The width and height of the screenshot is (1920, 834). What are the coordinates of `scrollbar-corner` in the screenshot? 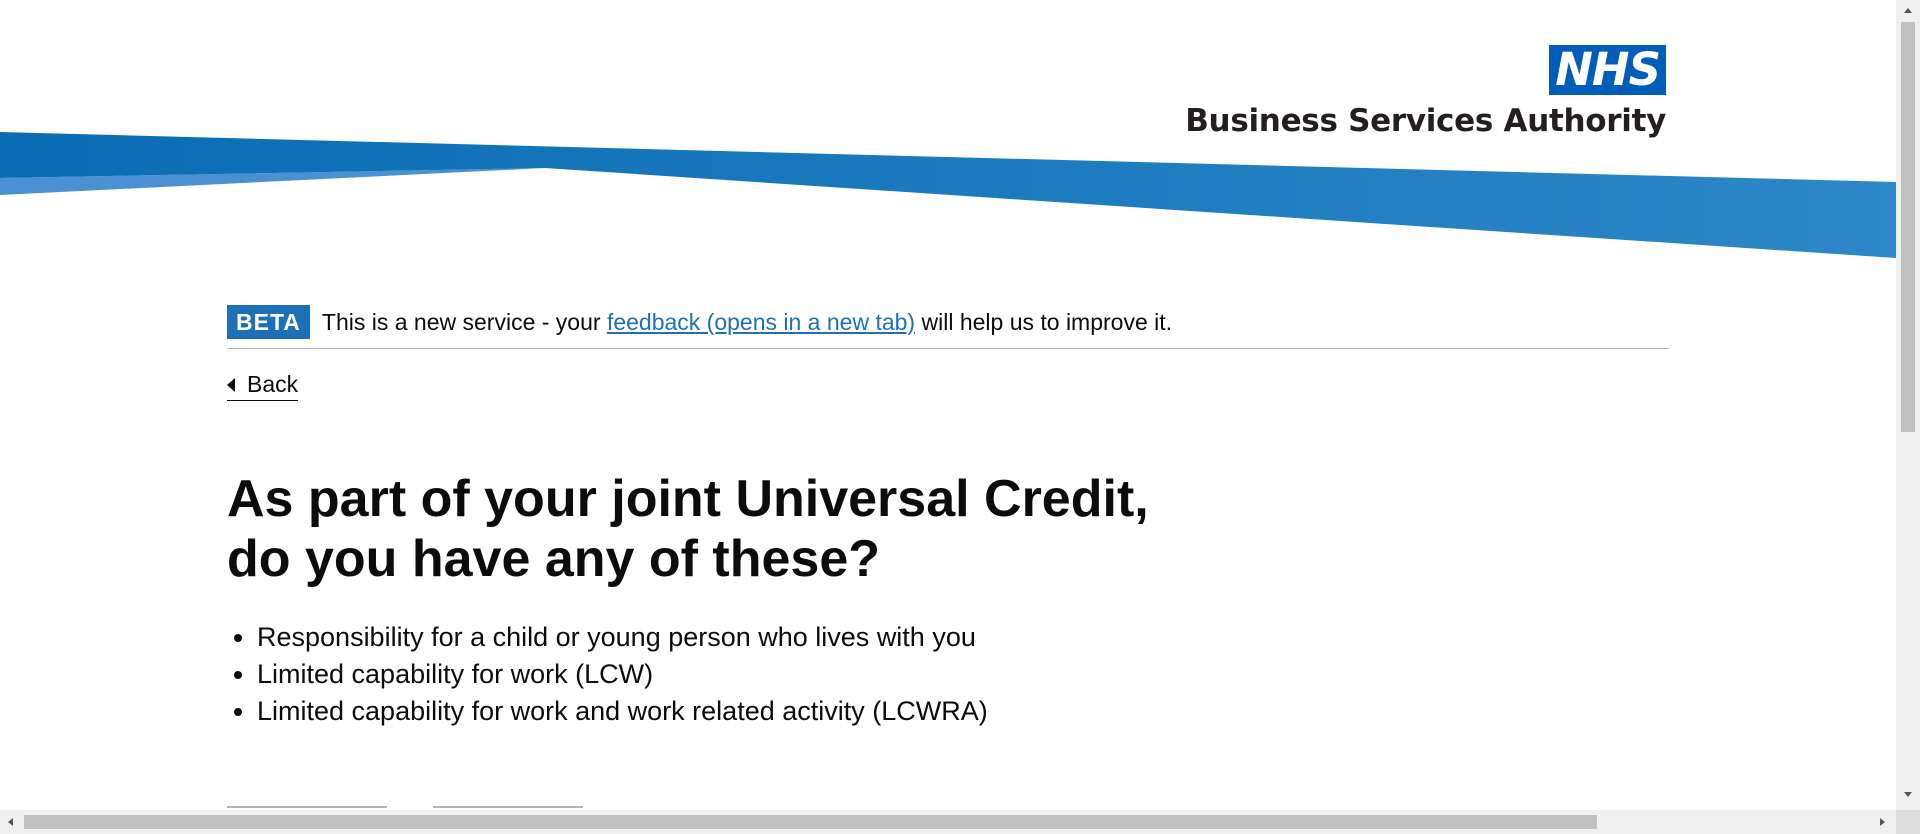 It's located at (1908, 822).